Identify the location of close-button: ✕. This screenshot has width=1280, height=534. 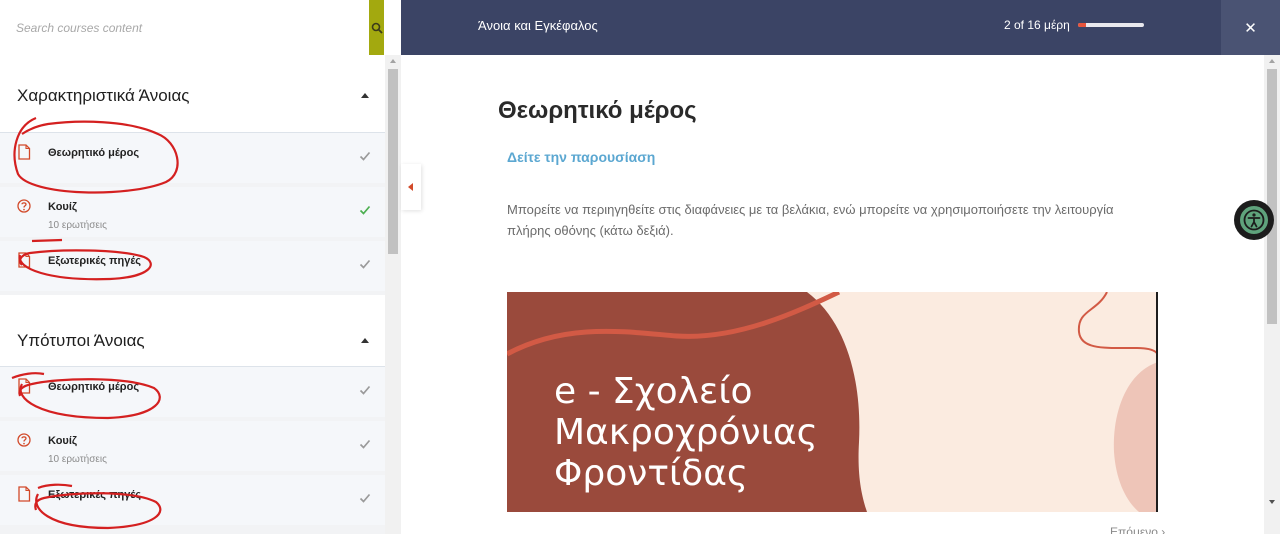
(1250, 27).